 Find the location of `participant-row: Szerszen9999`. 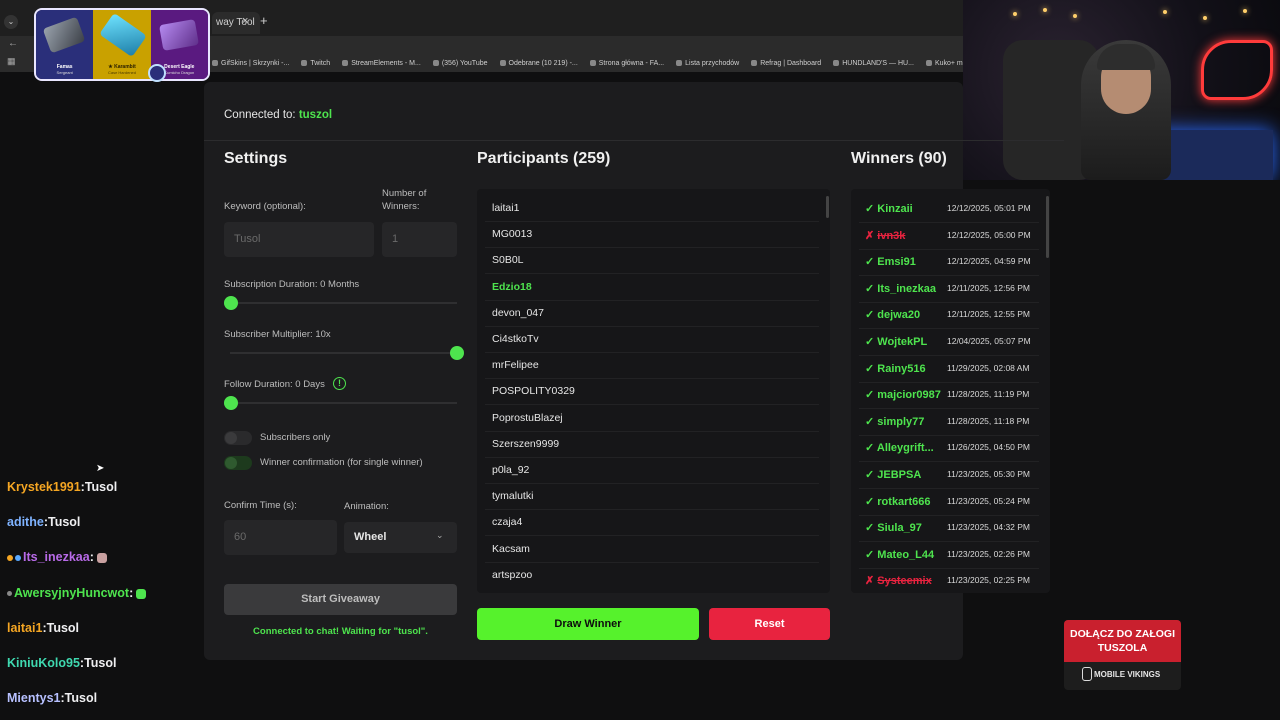

participant-row: Szerszen9999 is located at coordinates (655, 444).